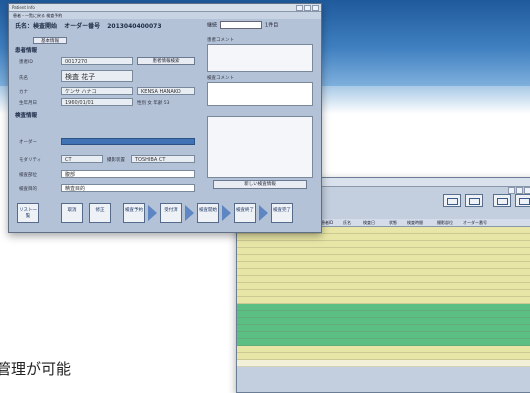  What do you see at coordinates (97, 91) in the screenshot?
I see `patient-kana-field: ケンサ ハナコ` at bounding box center [97, 91].